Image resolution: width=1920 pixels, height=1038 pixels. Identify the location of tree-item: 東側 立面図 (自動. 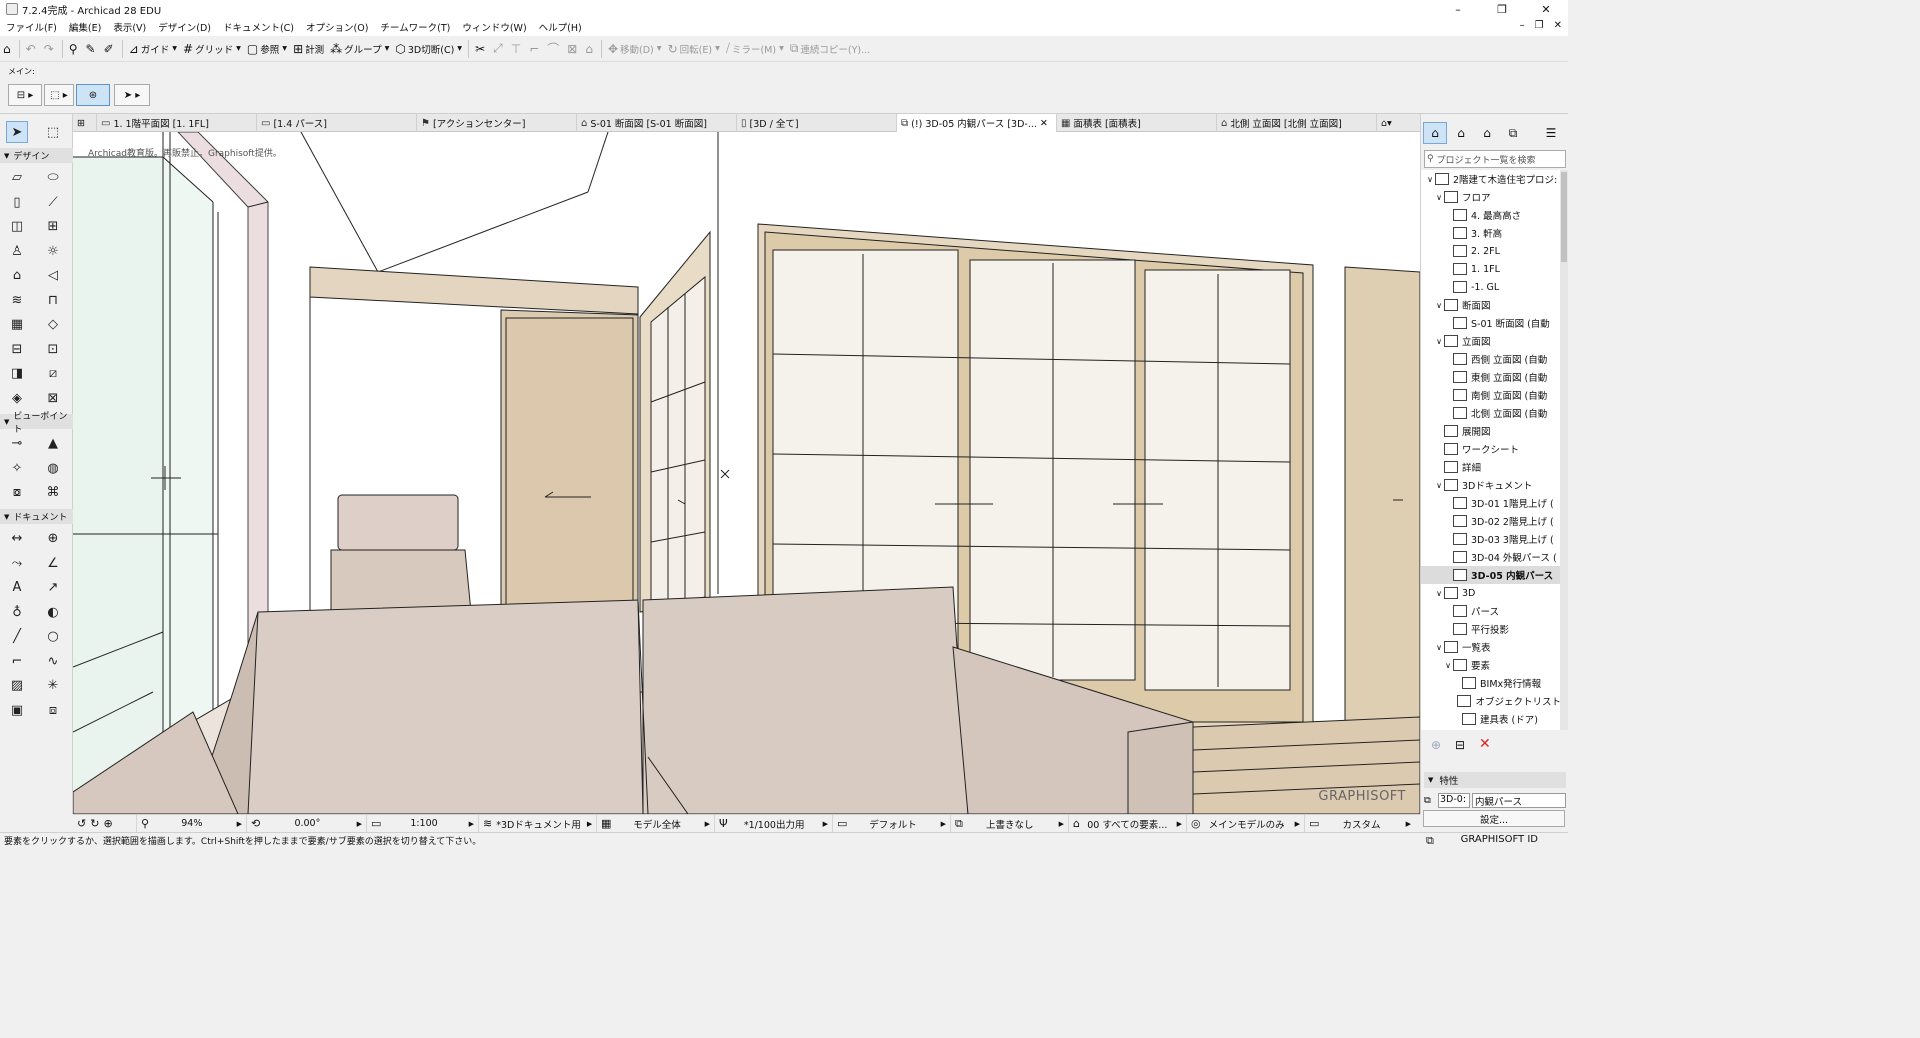
(1491, 377).